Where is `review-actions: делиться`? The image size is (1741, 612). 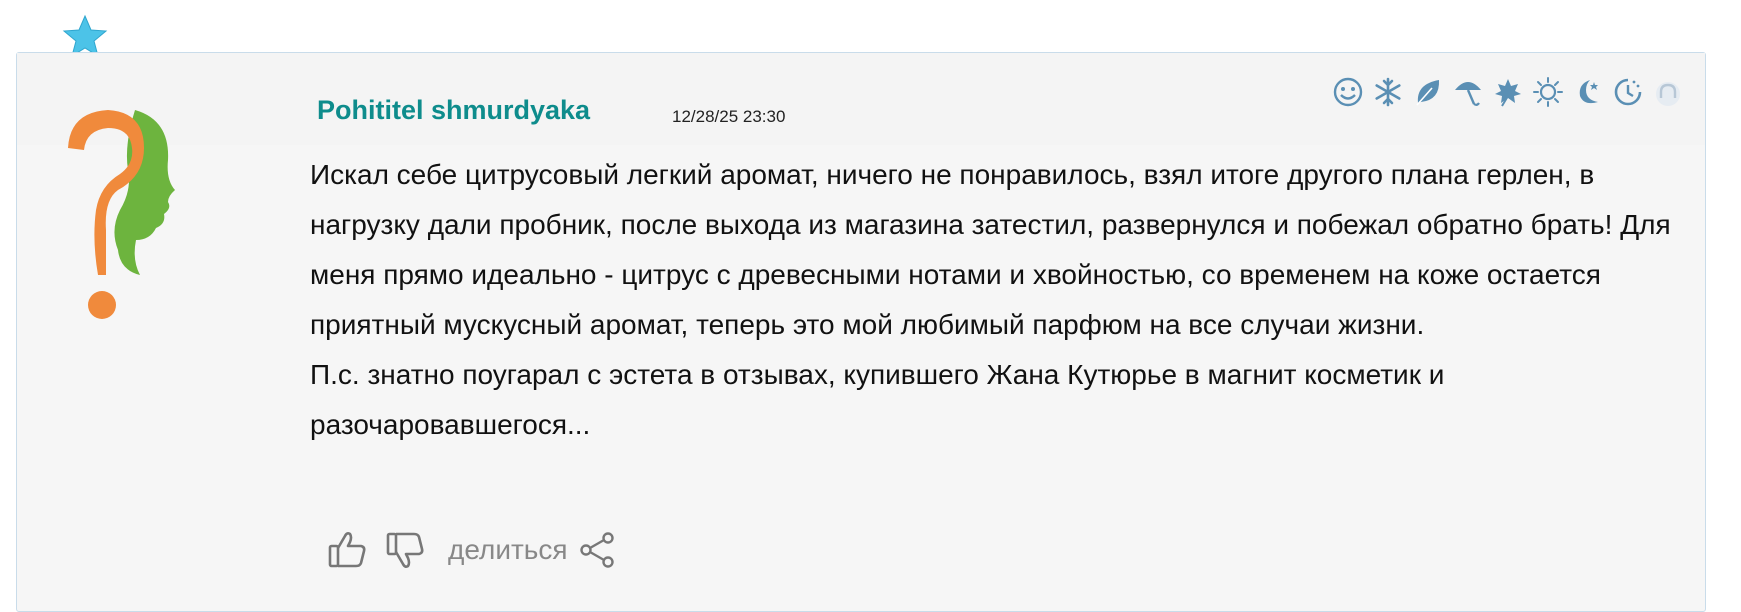
review-actions: делиться is located at coordinates (472, 550).